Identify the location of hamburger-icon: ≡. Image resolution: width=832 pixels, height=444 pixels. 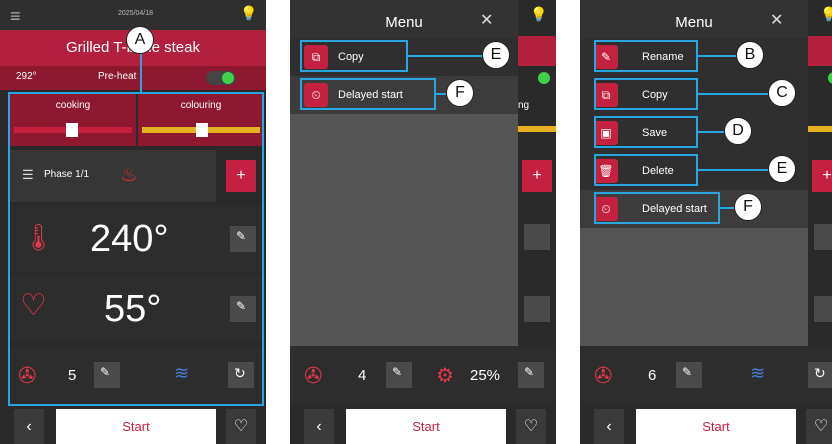
(15, 16).